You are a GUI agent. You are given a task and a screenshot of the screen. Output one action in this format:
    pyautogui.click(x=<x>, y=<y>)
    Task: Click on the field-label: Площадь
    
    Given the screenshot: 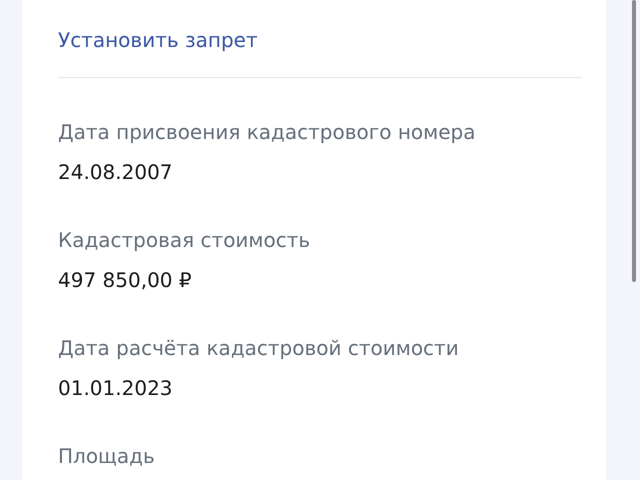 What is the action you would take?
    pyautogui.click(x=107, y=456)
    